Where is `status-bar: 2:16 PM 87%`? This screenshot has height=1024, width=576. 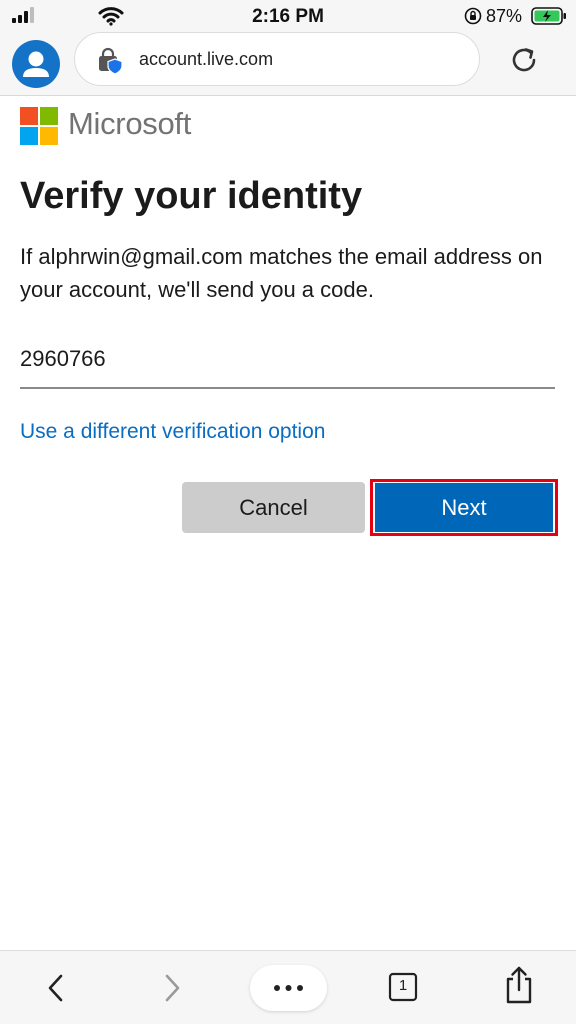 status-bar: 2:16 PM 87% is located at coordinates (288, 16).